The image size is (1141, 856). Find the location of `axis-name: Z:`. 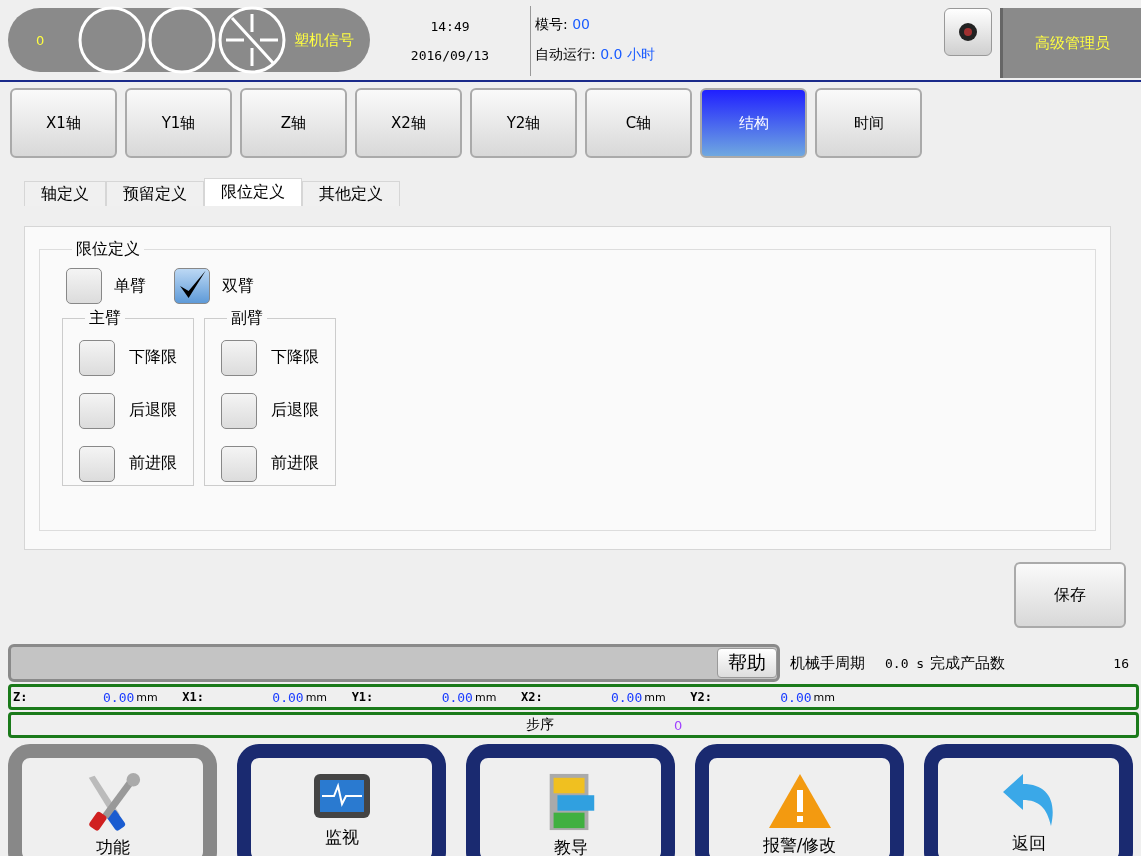

axis-name: Z: is located at coordinates (20, 697).